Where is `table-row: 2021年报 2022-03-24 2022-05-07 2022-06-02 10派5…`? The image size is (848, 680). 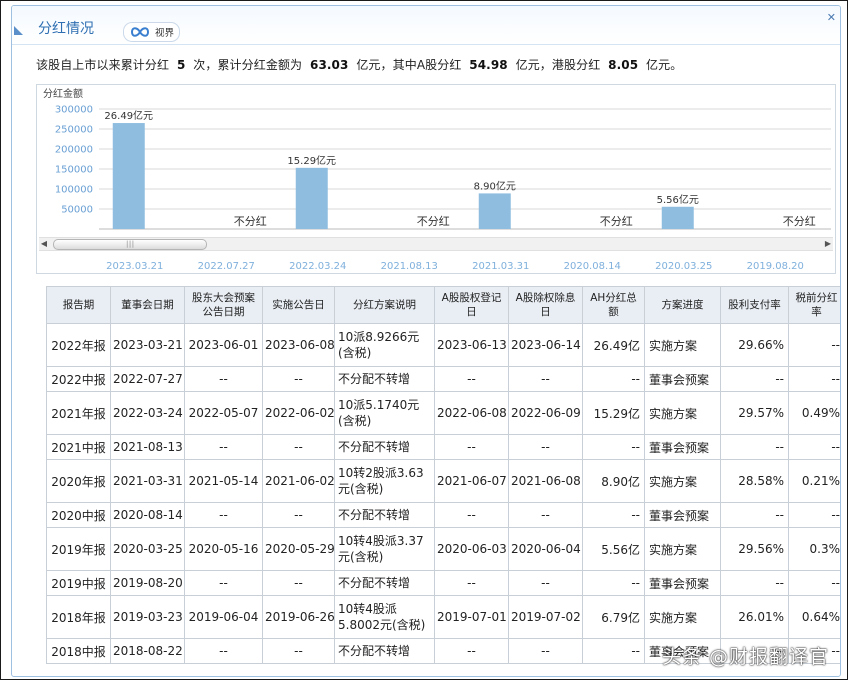 table-row: 2021年报 2022-03-24 2022-05-07 2022-06-02 10派5… is located at coordinates (443, 413).